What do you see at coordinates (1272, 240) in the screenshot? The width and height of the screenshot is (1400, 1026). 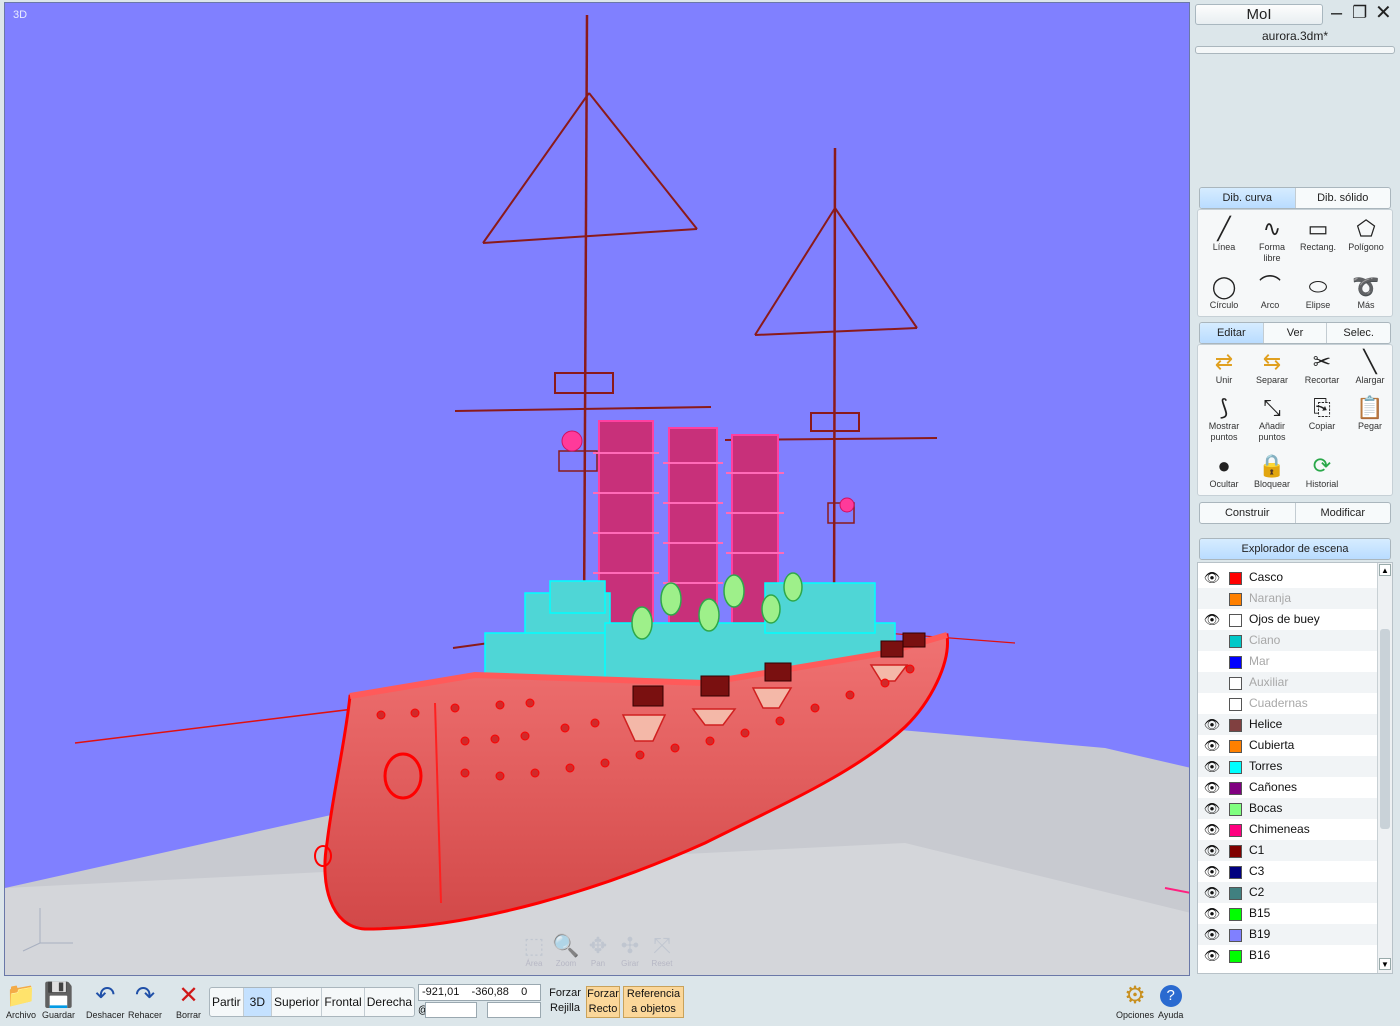 I see `freeform-tool: ∿ Forma libre` at bounding box center [1272, 240].